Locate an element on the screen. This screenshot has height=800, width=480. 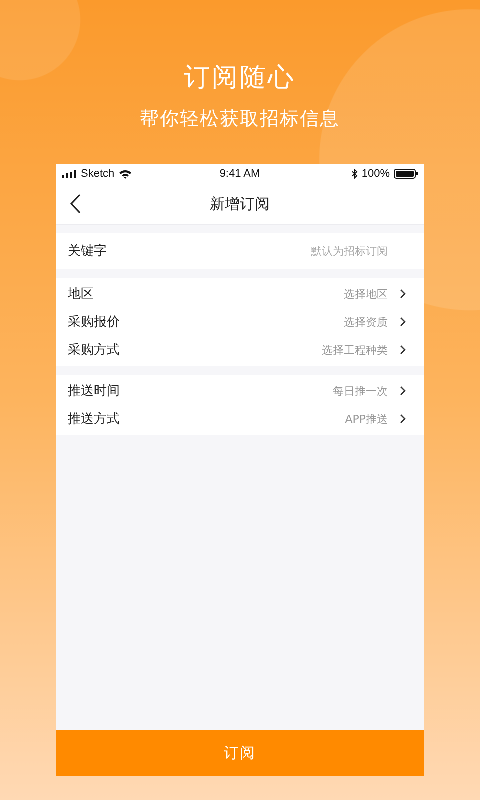
field-label: 推送方式 is located at coordinates (94, 419).